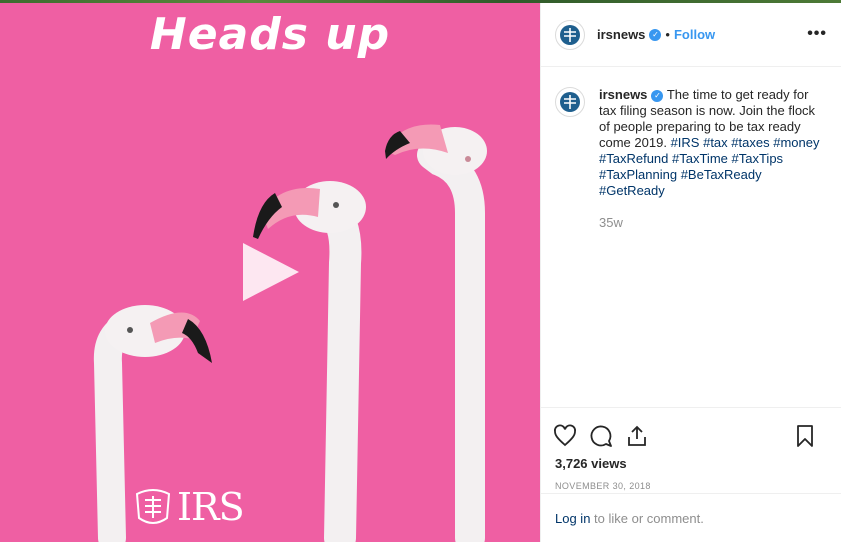  What do you see at coordinates (211, 507) in the screenshot?
I see `irs-logo-text: IRS` at bounding box center [211, 507].